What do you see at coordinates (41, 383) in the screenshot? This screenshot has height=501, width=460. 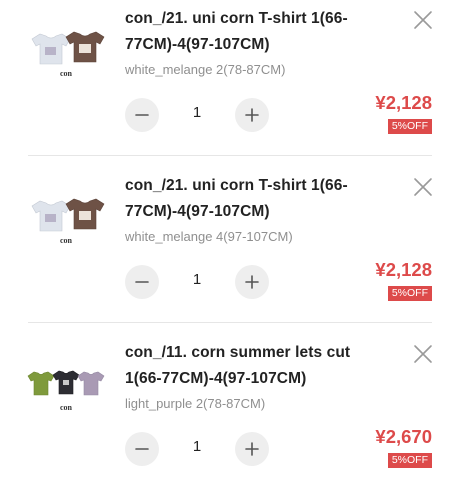 I see `tshirt-green-icon` at bounding box center [41, 383].